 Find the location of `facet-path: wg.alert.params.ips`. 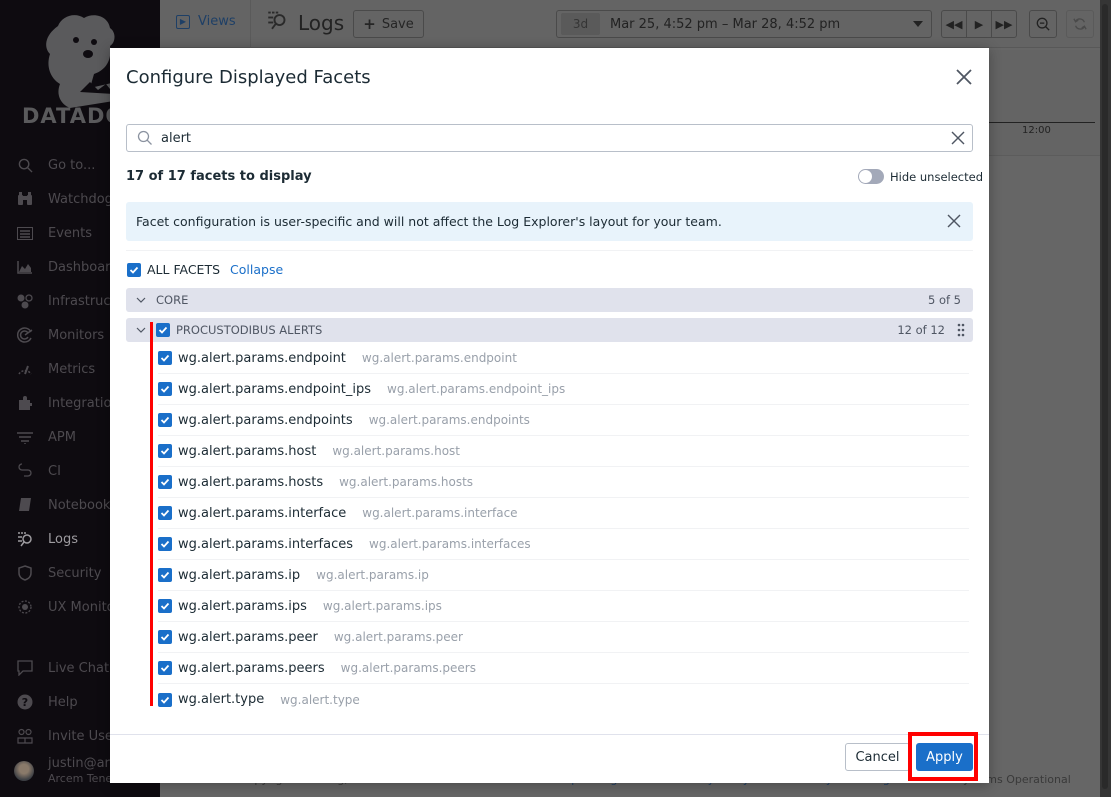

facet-path: wg.alert.params.ips is located at coordinates (382, 606).